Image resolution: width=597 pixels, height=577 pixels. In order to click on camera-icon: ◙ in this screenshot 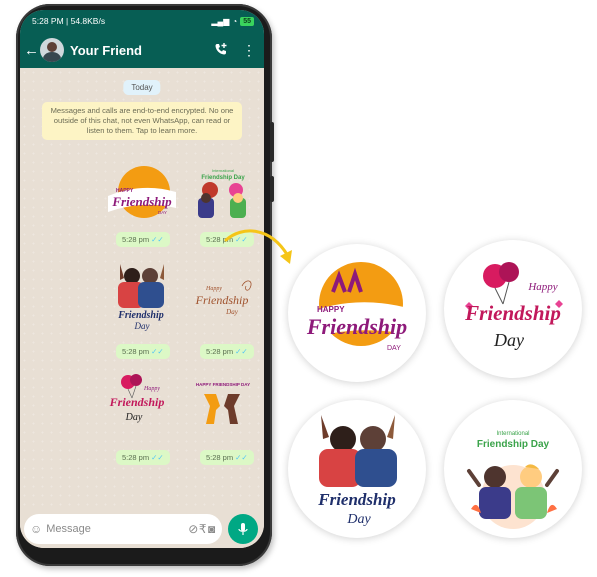, I will do `click(211, 529)`.